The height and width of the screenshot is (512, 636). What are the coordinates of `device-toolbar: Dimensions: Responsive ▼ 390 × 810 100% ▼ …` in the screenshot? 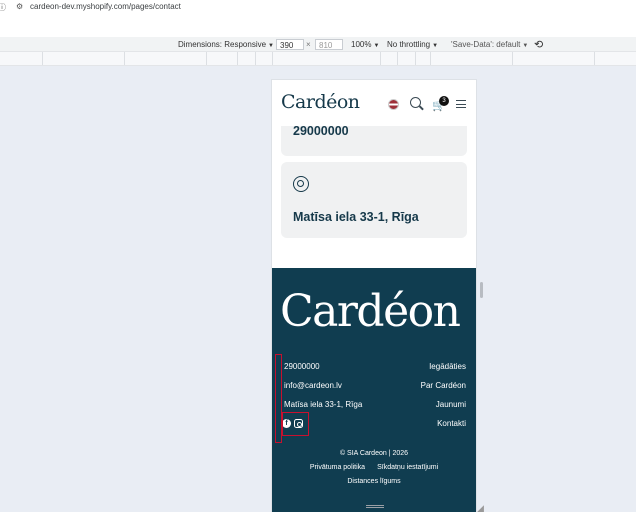 It's located at (318, 44).